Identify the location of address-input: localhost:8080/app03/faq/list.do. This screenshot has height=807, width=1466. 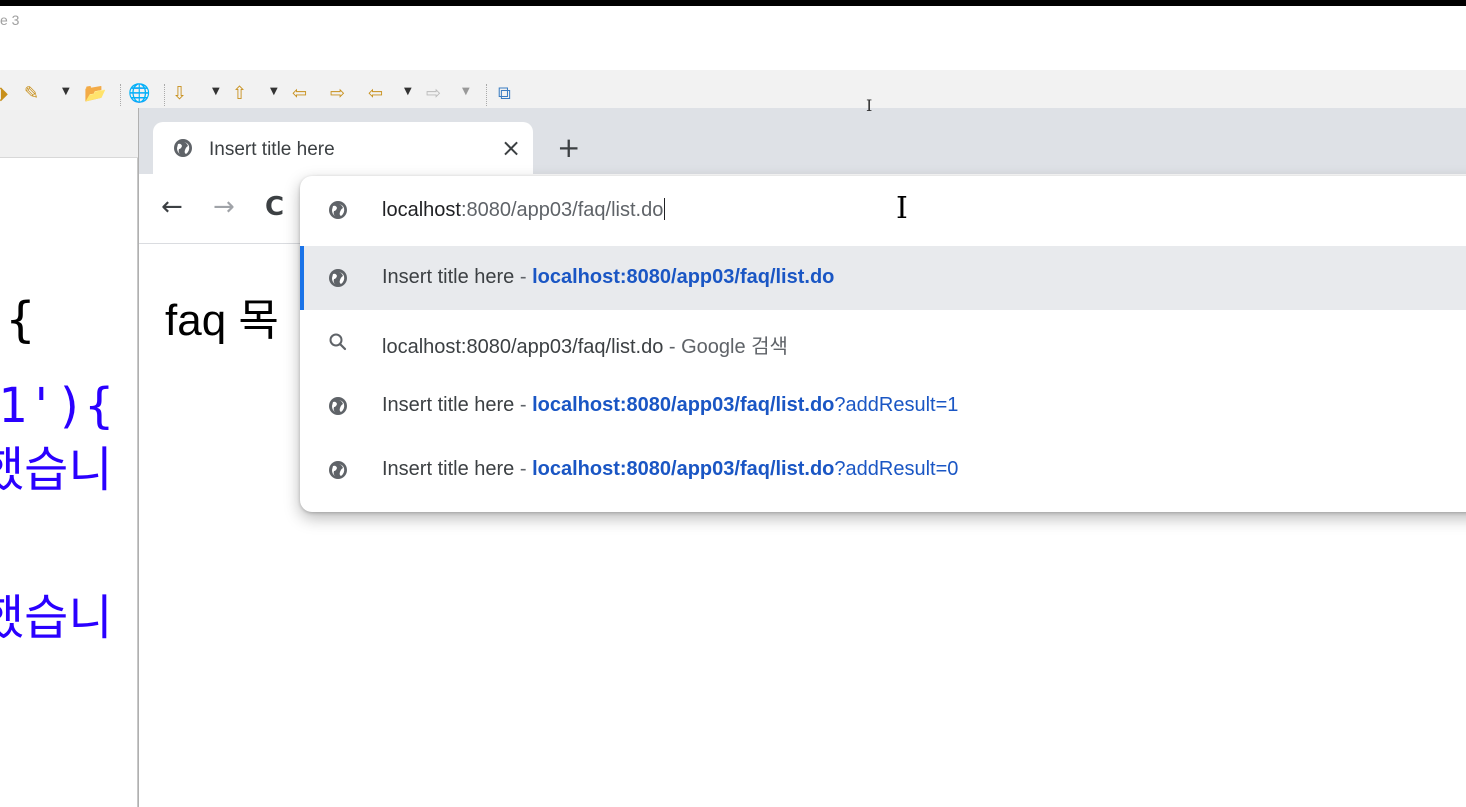
(524, 210).